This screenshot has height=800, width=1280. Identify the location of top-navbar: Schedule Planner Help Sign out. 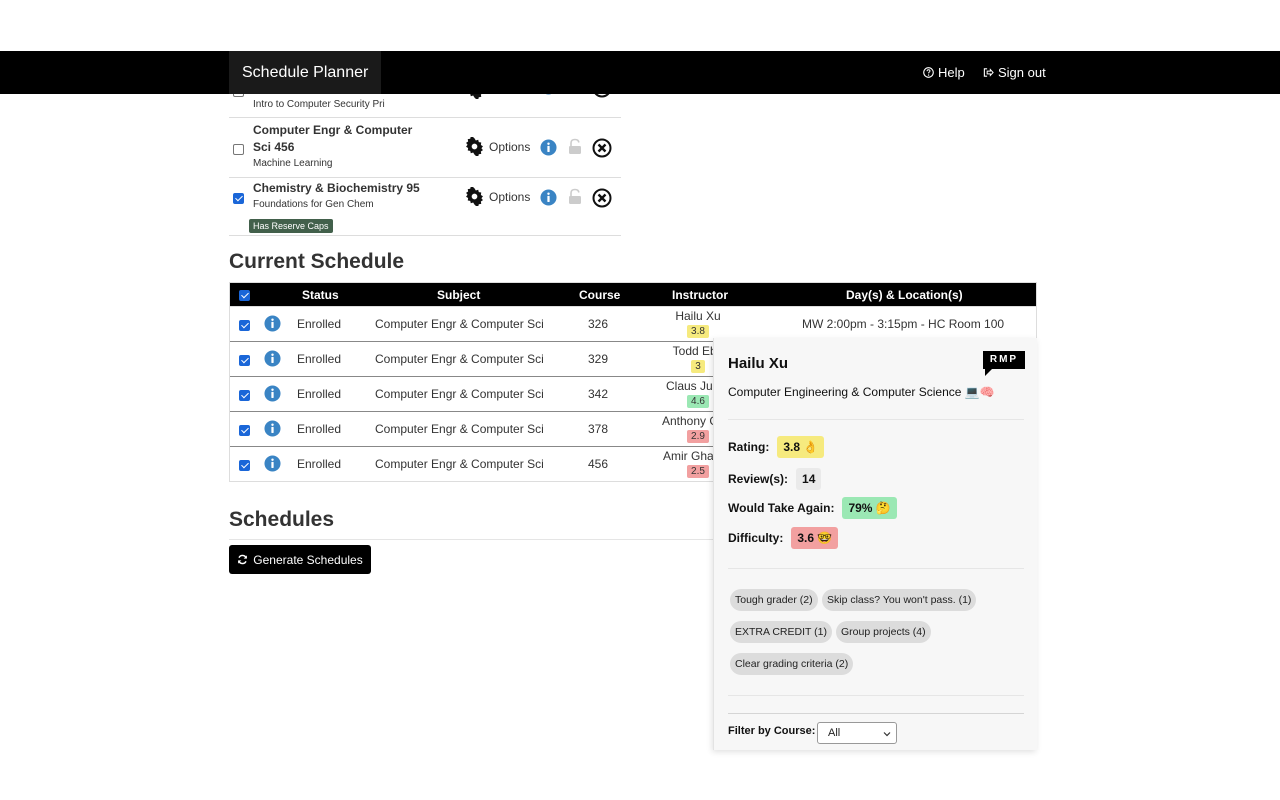
(640, 72).